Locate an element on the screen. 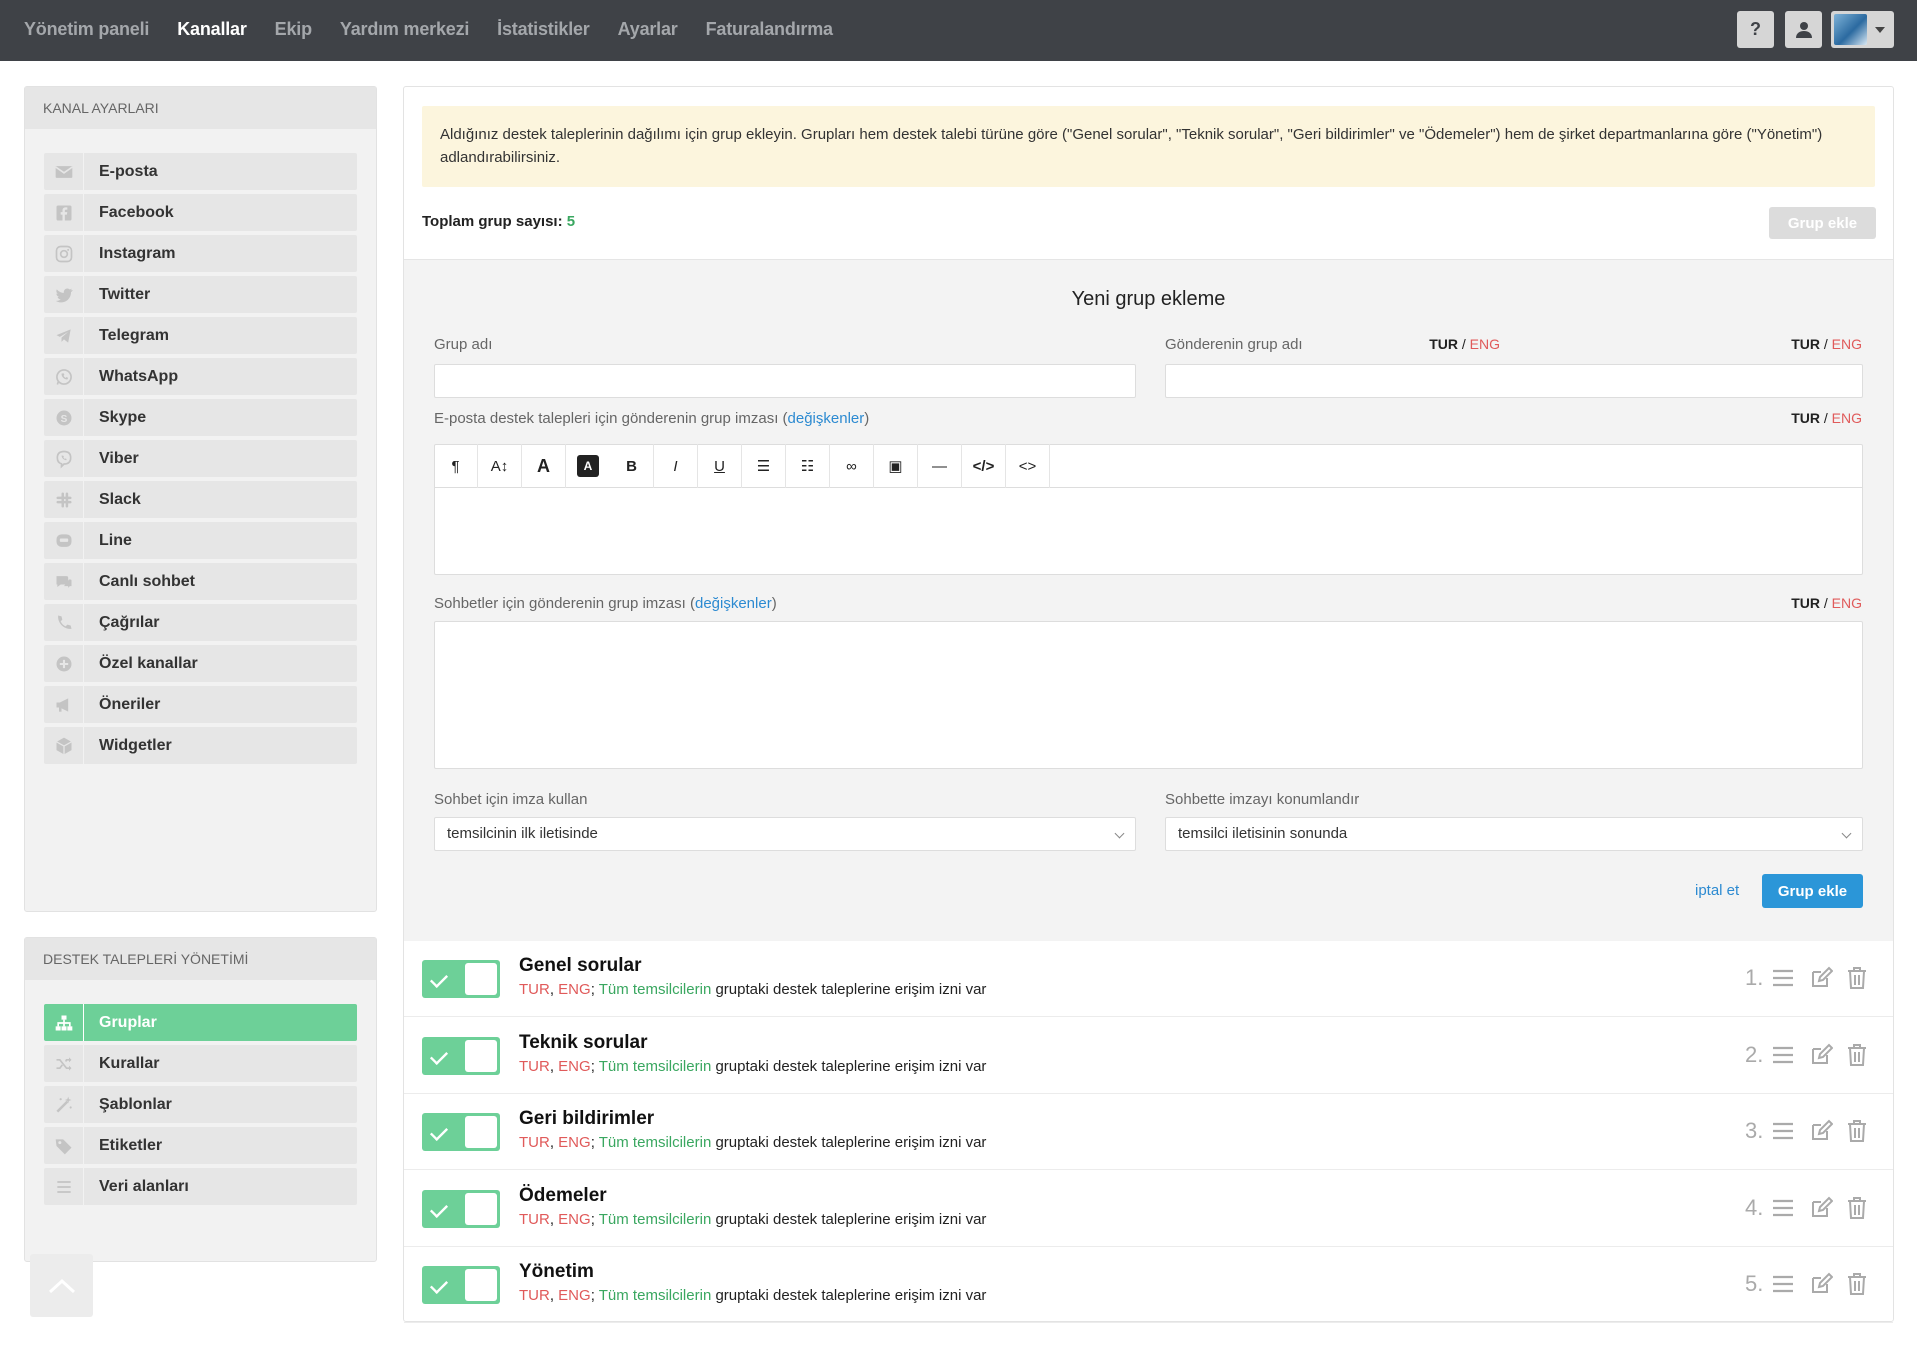 The height and width of the screenshot is (1345, 1917). sidebar-item-skype: S Skype is located at coordinates (200, 417).